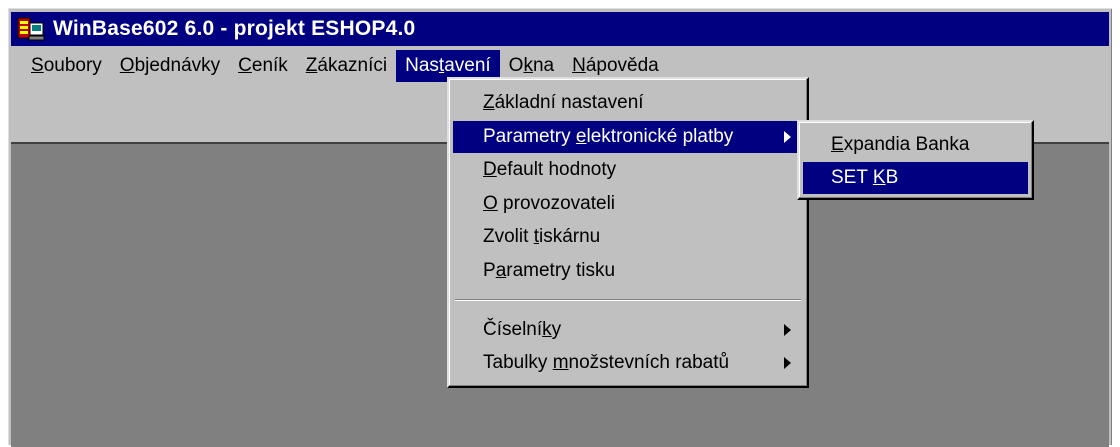 The image size is (1120, 447). Describe the element at coordinates (915, 145) in the screenshot. I see `submenu-item-expandia-banka: Expandia Banka` at that location.